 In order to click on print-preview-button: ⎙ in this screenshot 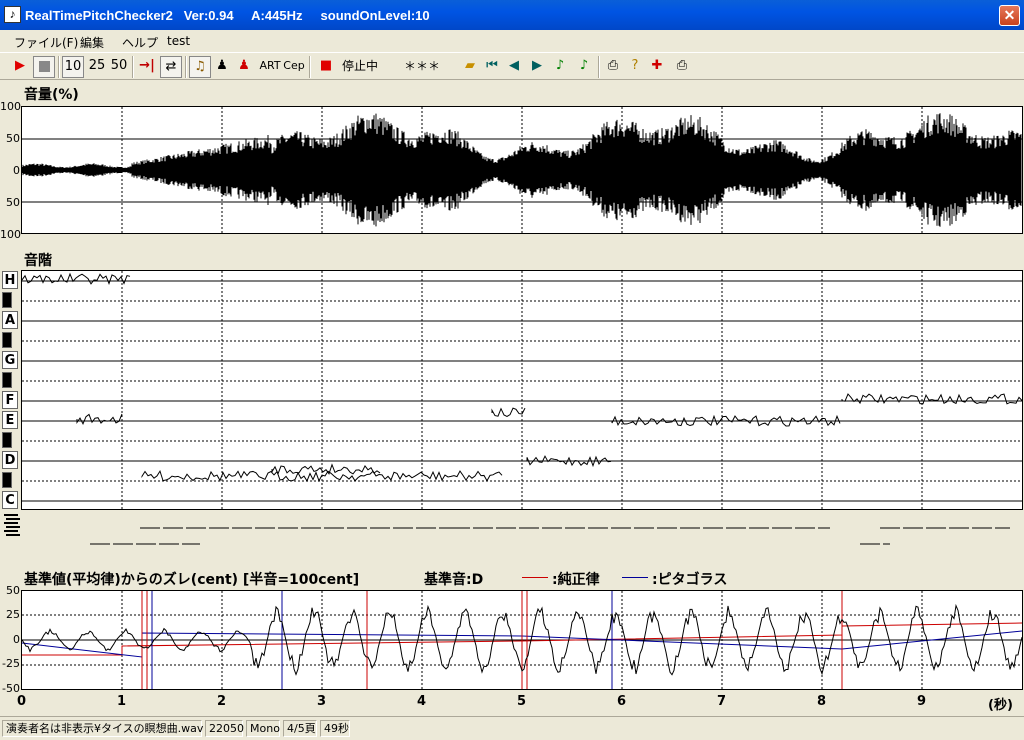, I will do `click(682, 67)`.